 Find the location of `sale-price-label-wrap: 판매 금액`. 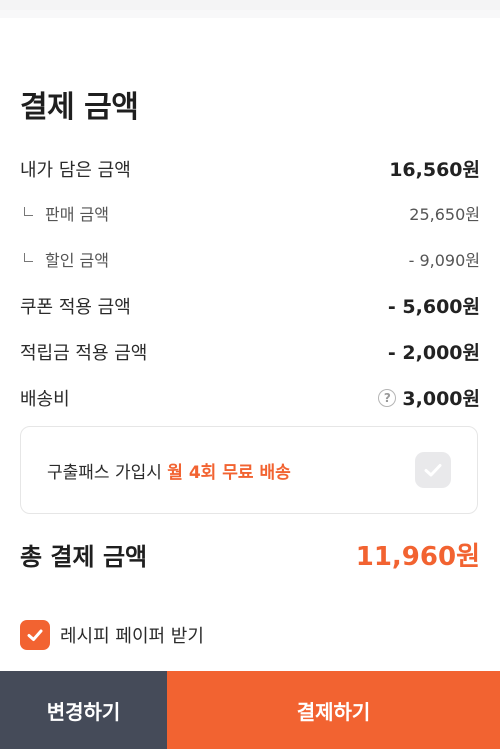

sale-price-label-wrap: 판매 금액 is located at coordinates (64, 213).